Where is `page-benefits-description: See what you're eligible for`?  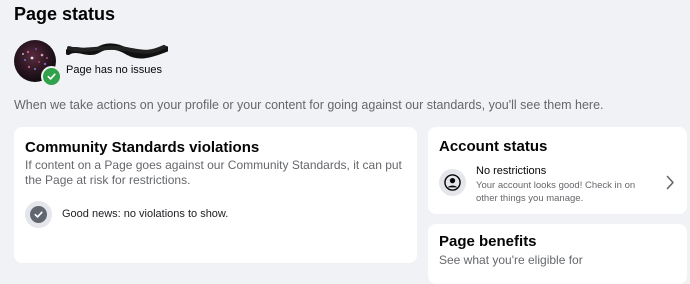
page-benefits-description: See what you're eligible for is located at coordinates (511, 260).